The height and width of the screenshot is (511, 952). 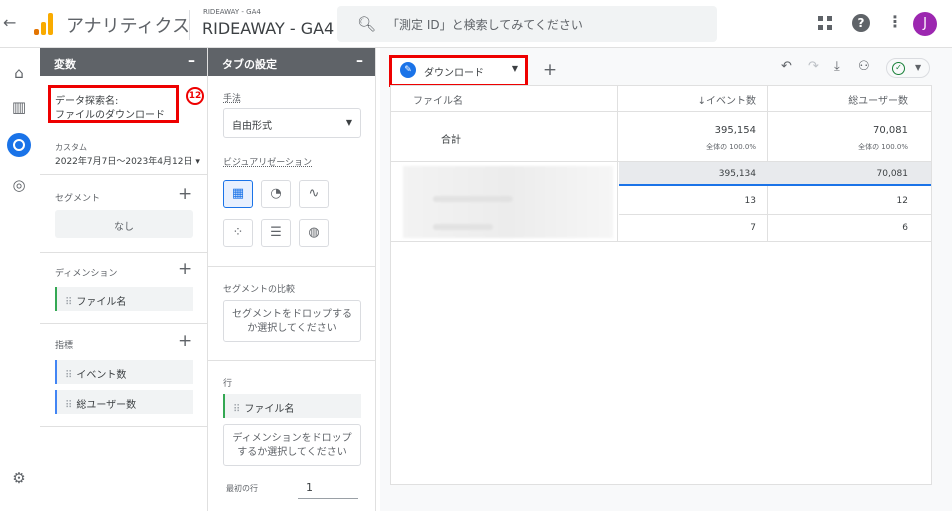 I want to click on redo-icon: ↷, so click(x=813, y=66).